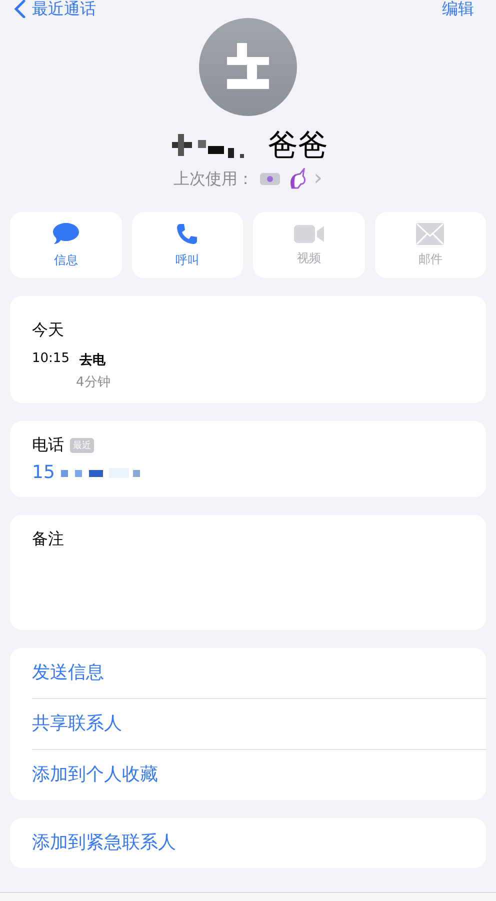 The image size is (496, 901). What do you see at coordinates (309, 234) in the screenshot?
I see `video-camera-icon` at bounding box center [309, 234].